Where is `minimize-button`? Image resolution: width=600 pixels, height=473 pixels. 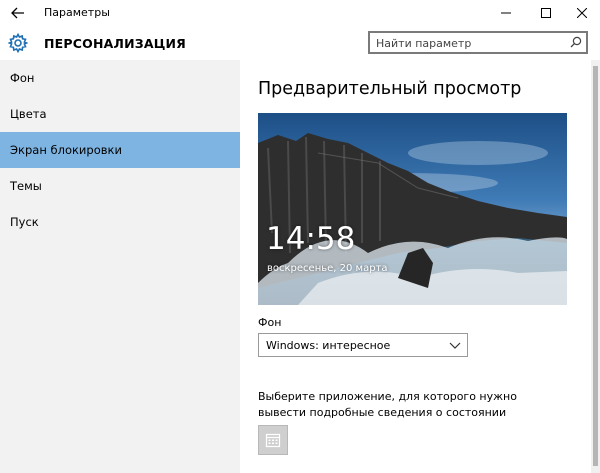 minimize-button is located at coordinates (506, 13).